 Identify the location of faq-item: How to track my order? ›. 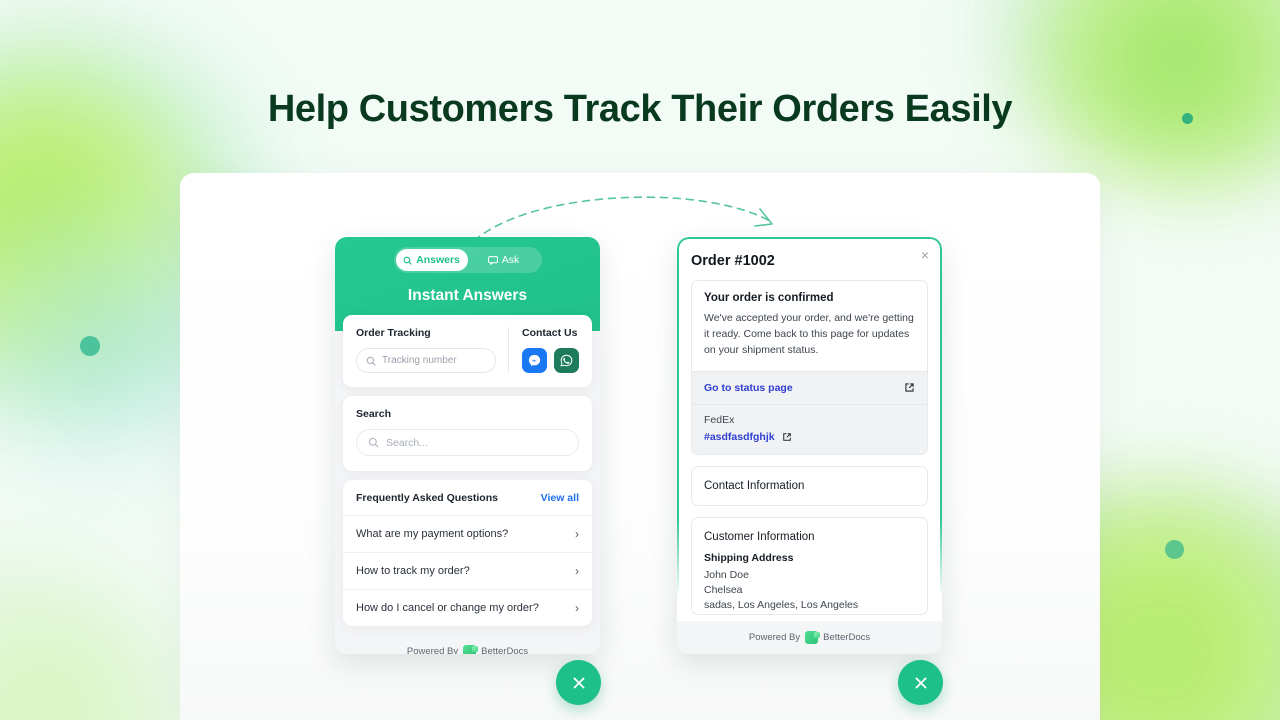
(467, 570).